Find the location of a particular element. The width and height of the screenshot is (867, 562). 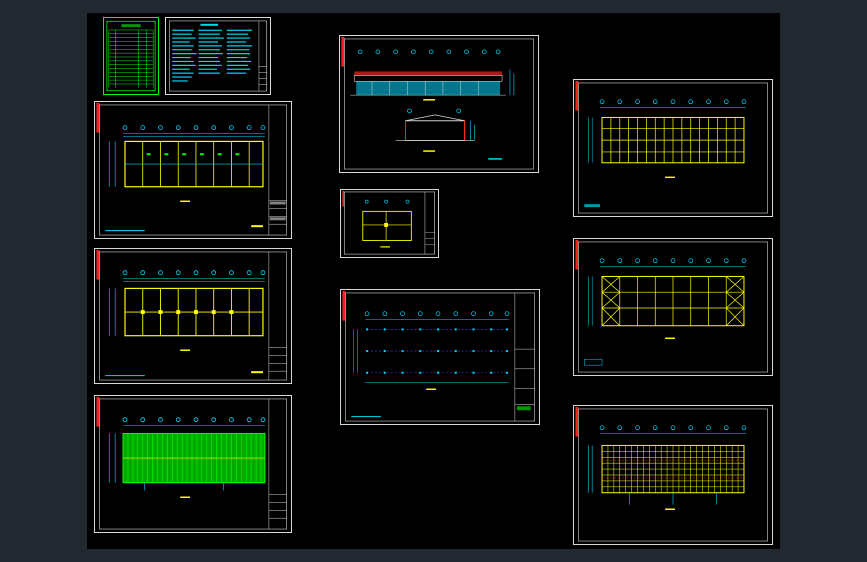

framing-elevation-b-graphic is located at coordinates (671, 306).